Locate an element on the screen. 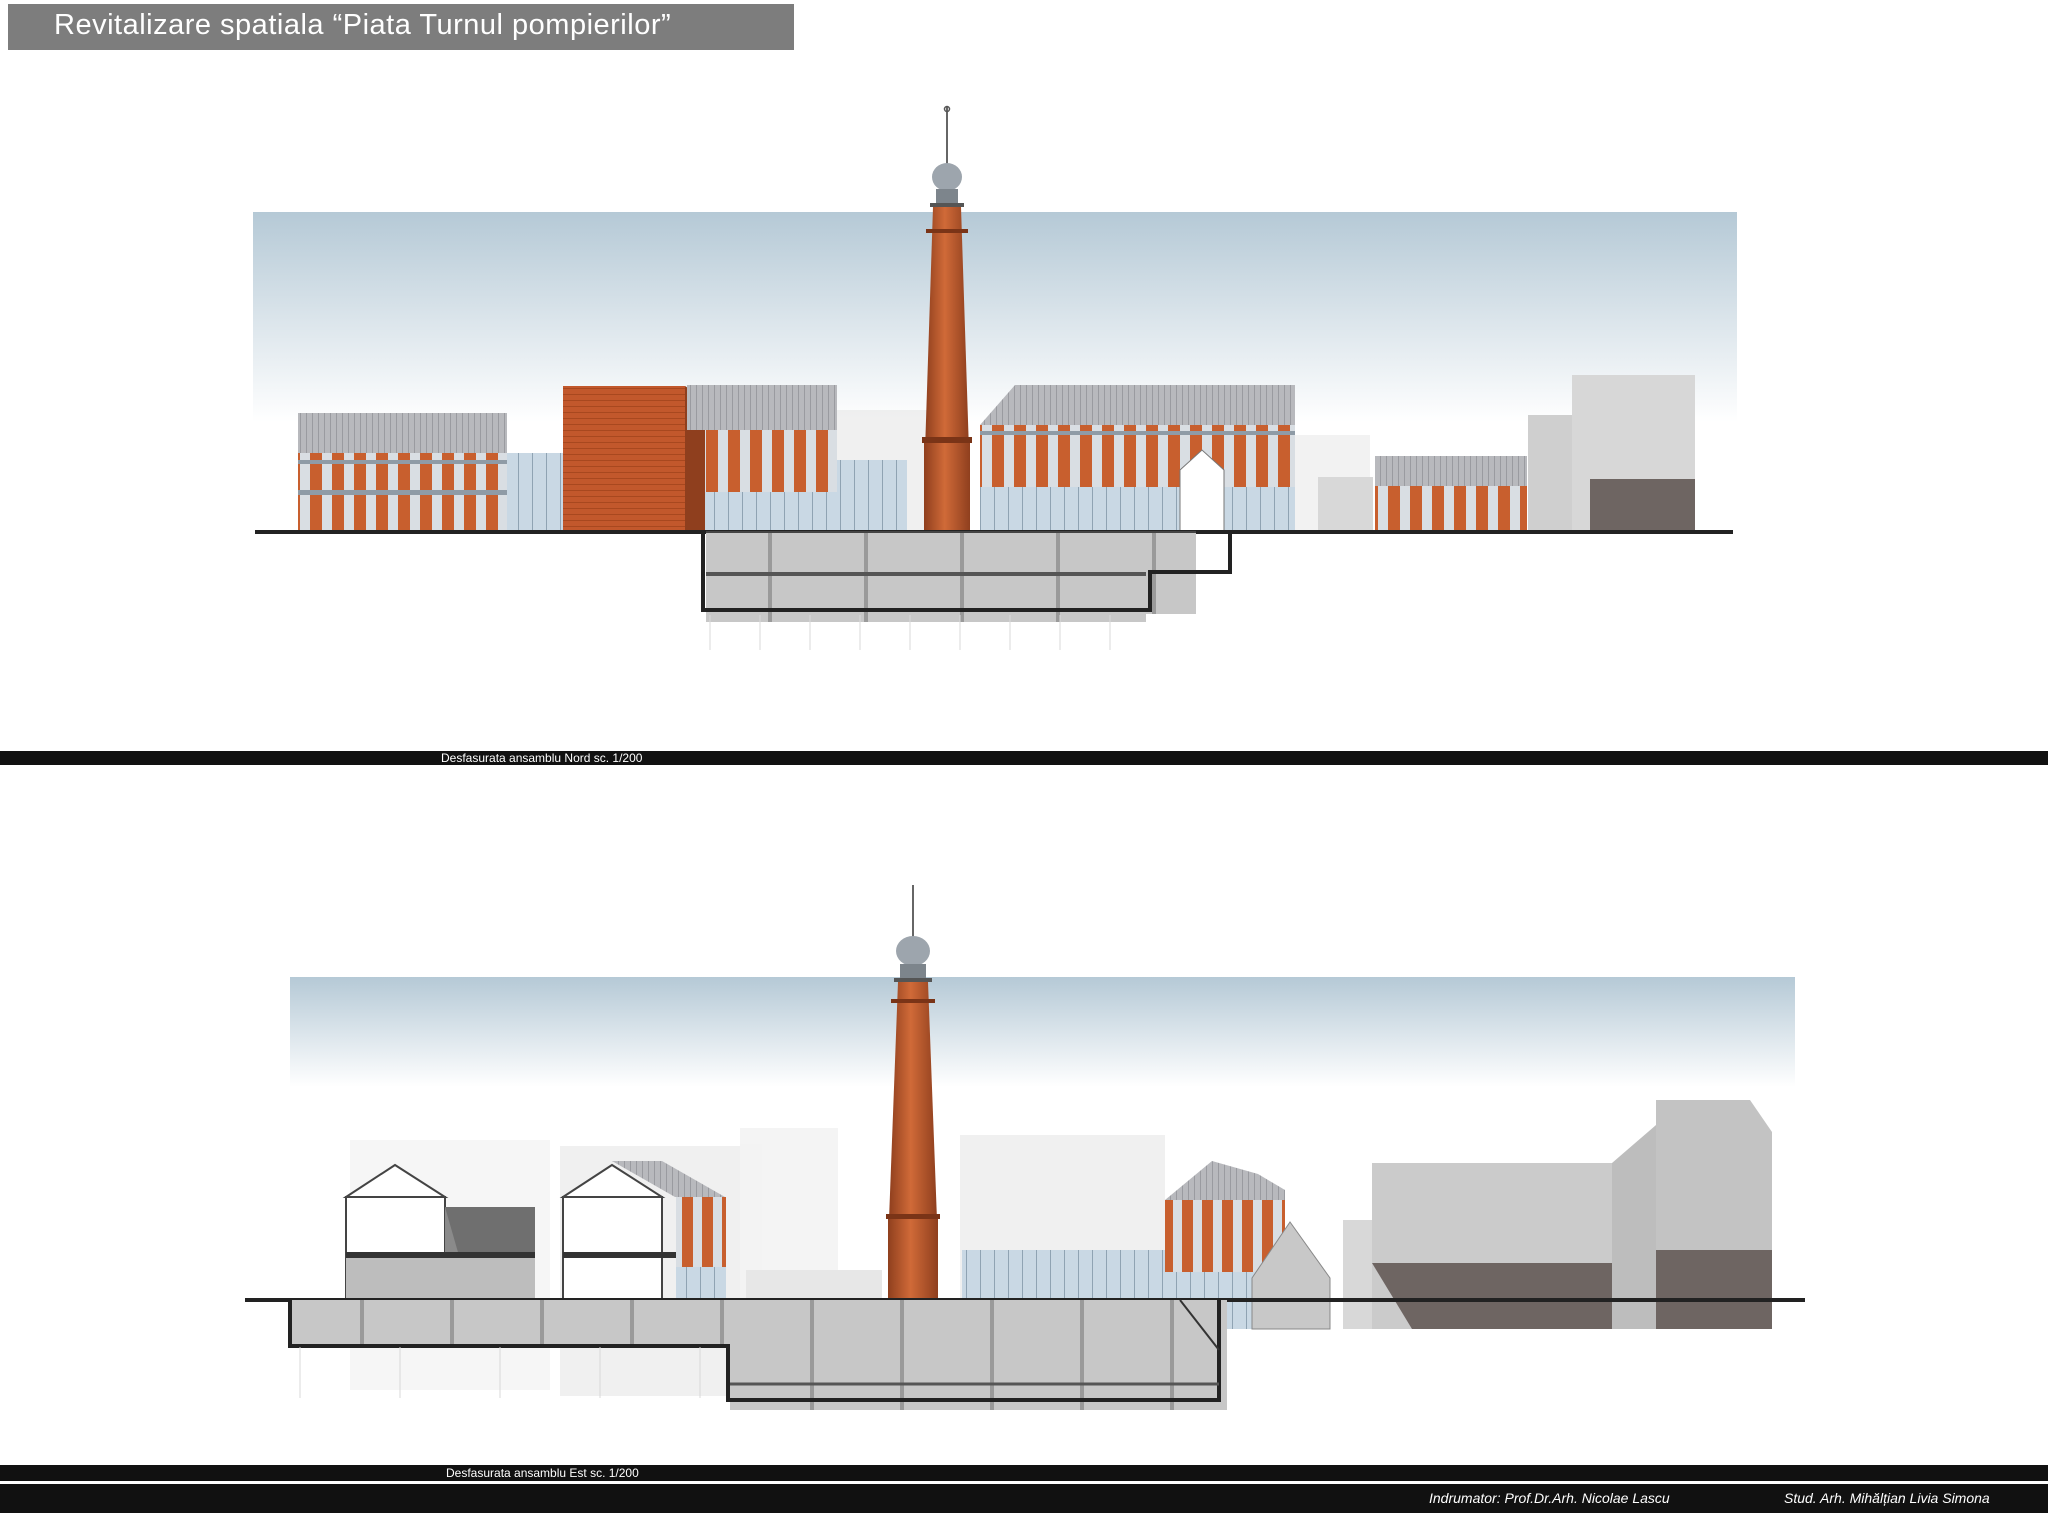 This screenshot has height=1513, width=2048. left-block is located at coordinates (431, 472).